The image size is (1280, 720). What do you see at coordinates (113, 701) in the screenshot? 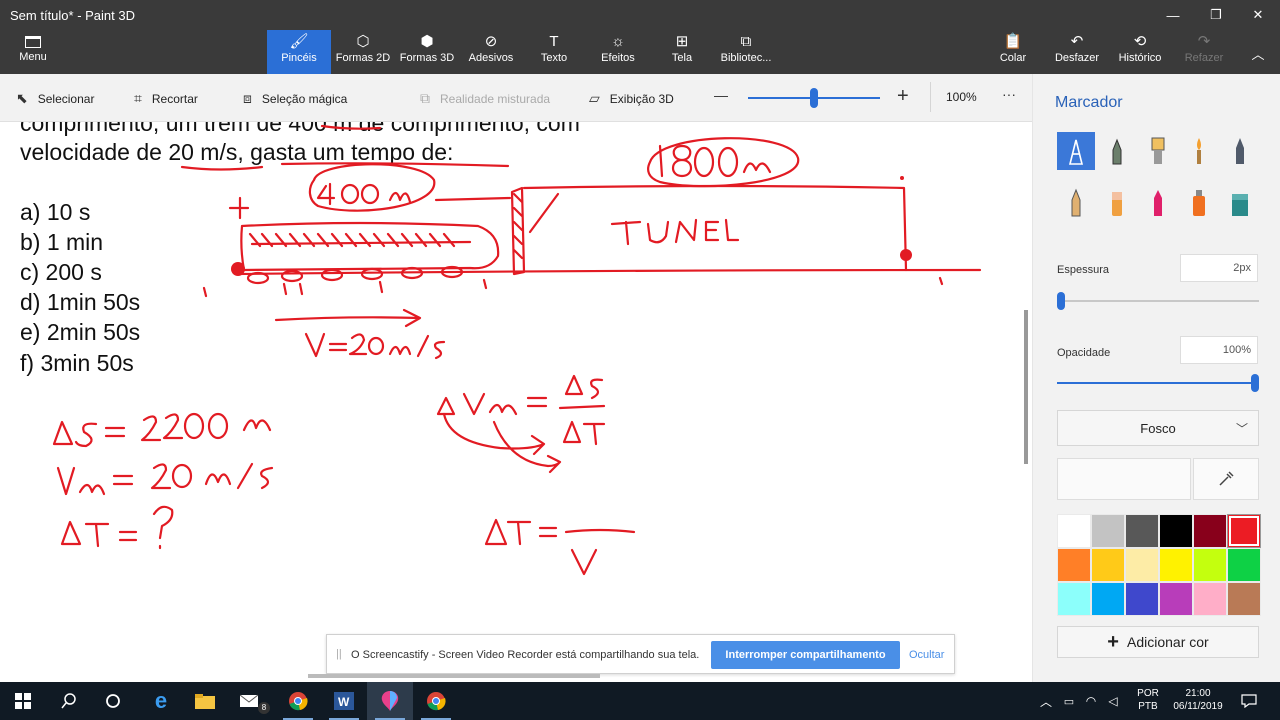
I see `task-view-button` at bounding box center [113, 701].